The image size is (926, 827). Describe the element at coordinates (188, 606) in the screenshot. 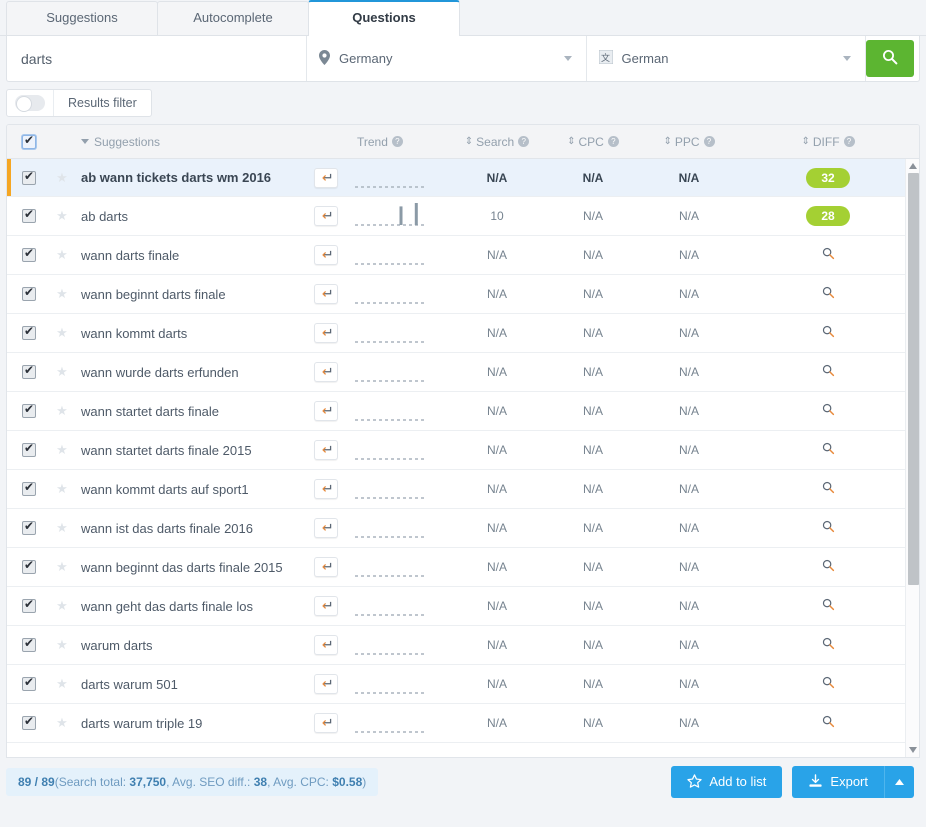

I see `row-keyword: wann geht das darts finale los` at that location.